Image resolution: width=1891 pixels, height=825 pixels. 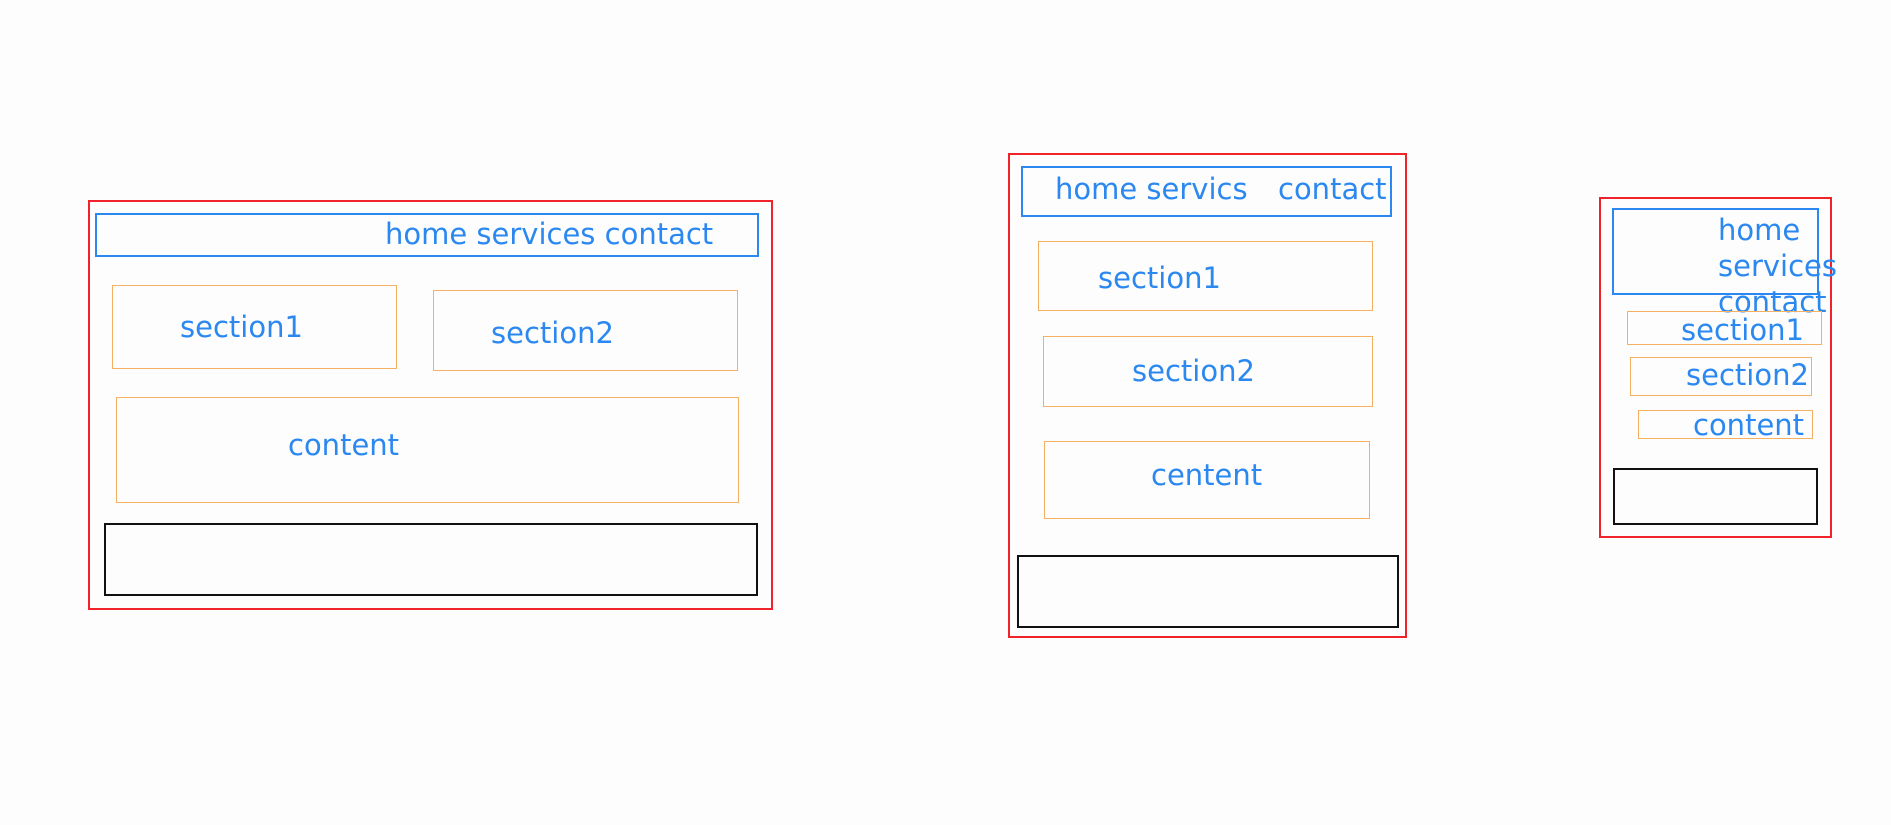 I want to click on desktop-nav-label: home services contact, so click(x=549, y=234).